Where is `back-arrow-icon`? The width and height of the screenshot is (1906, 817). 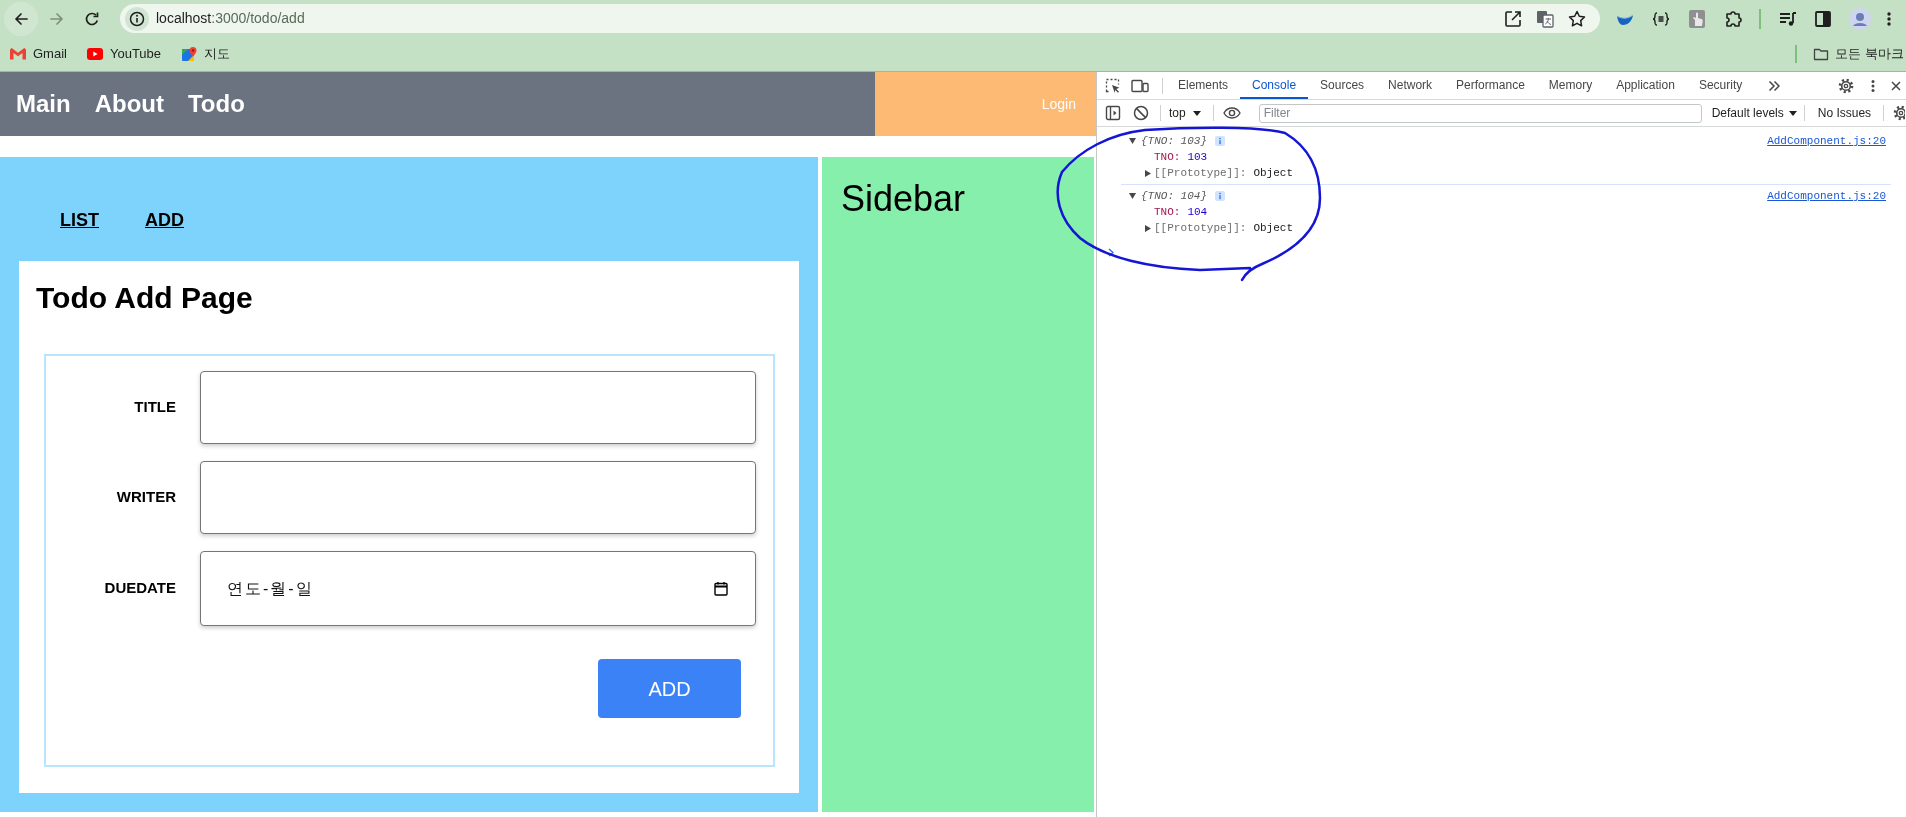 back-arrow-icon is located at coordinates (21, 18).